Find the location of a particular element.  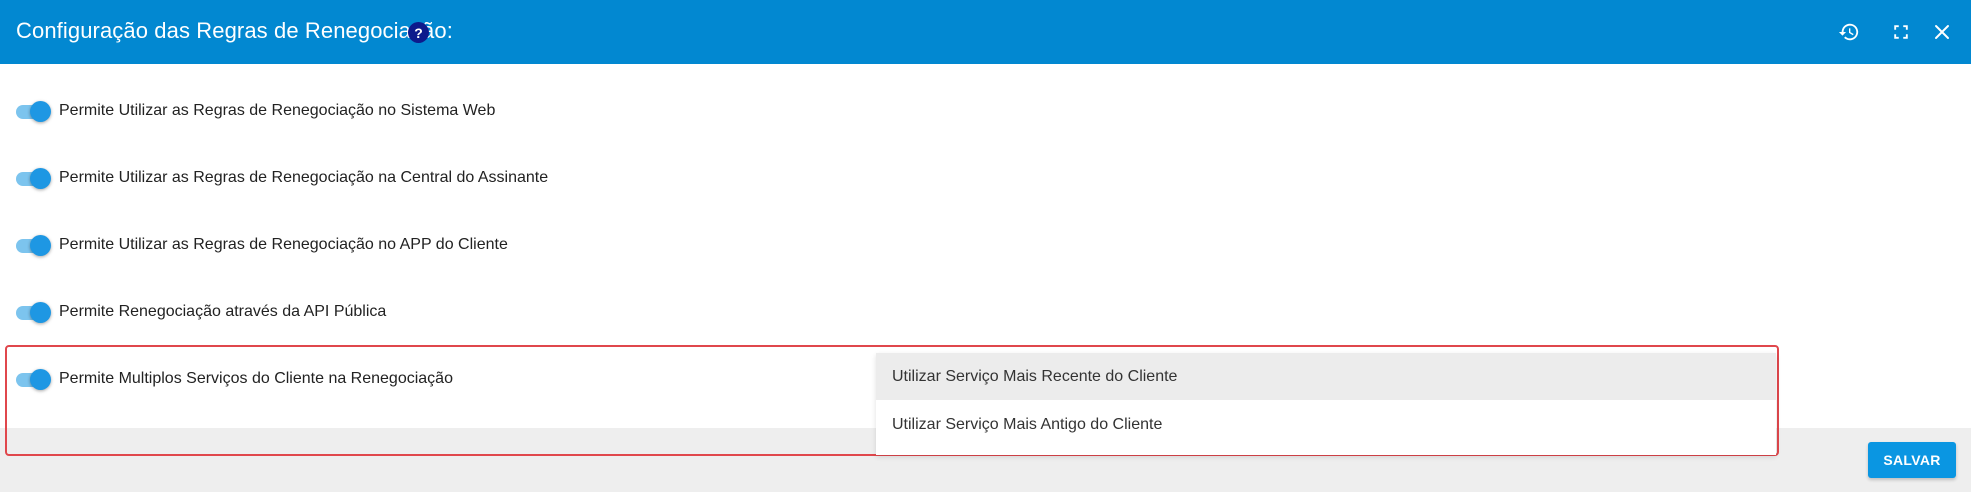

toggle-sistema-web is located at coordinates (33, 111).